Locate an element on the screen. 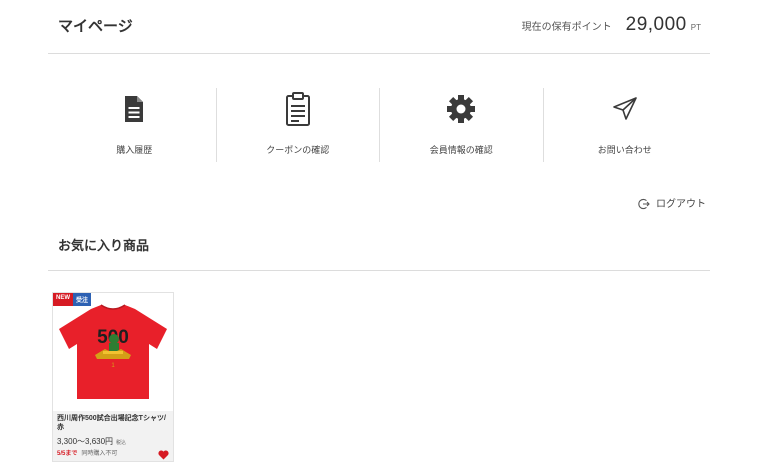 The height and width of the screenshot is (469, 760). menu-item-member-info: 会員情報の確認 is located at coordinates (461, 125).